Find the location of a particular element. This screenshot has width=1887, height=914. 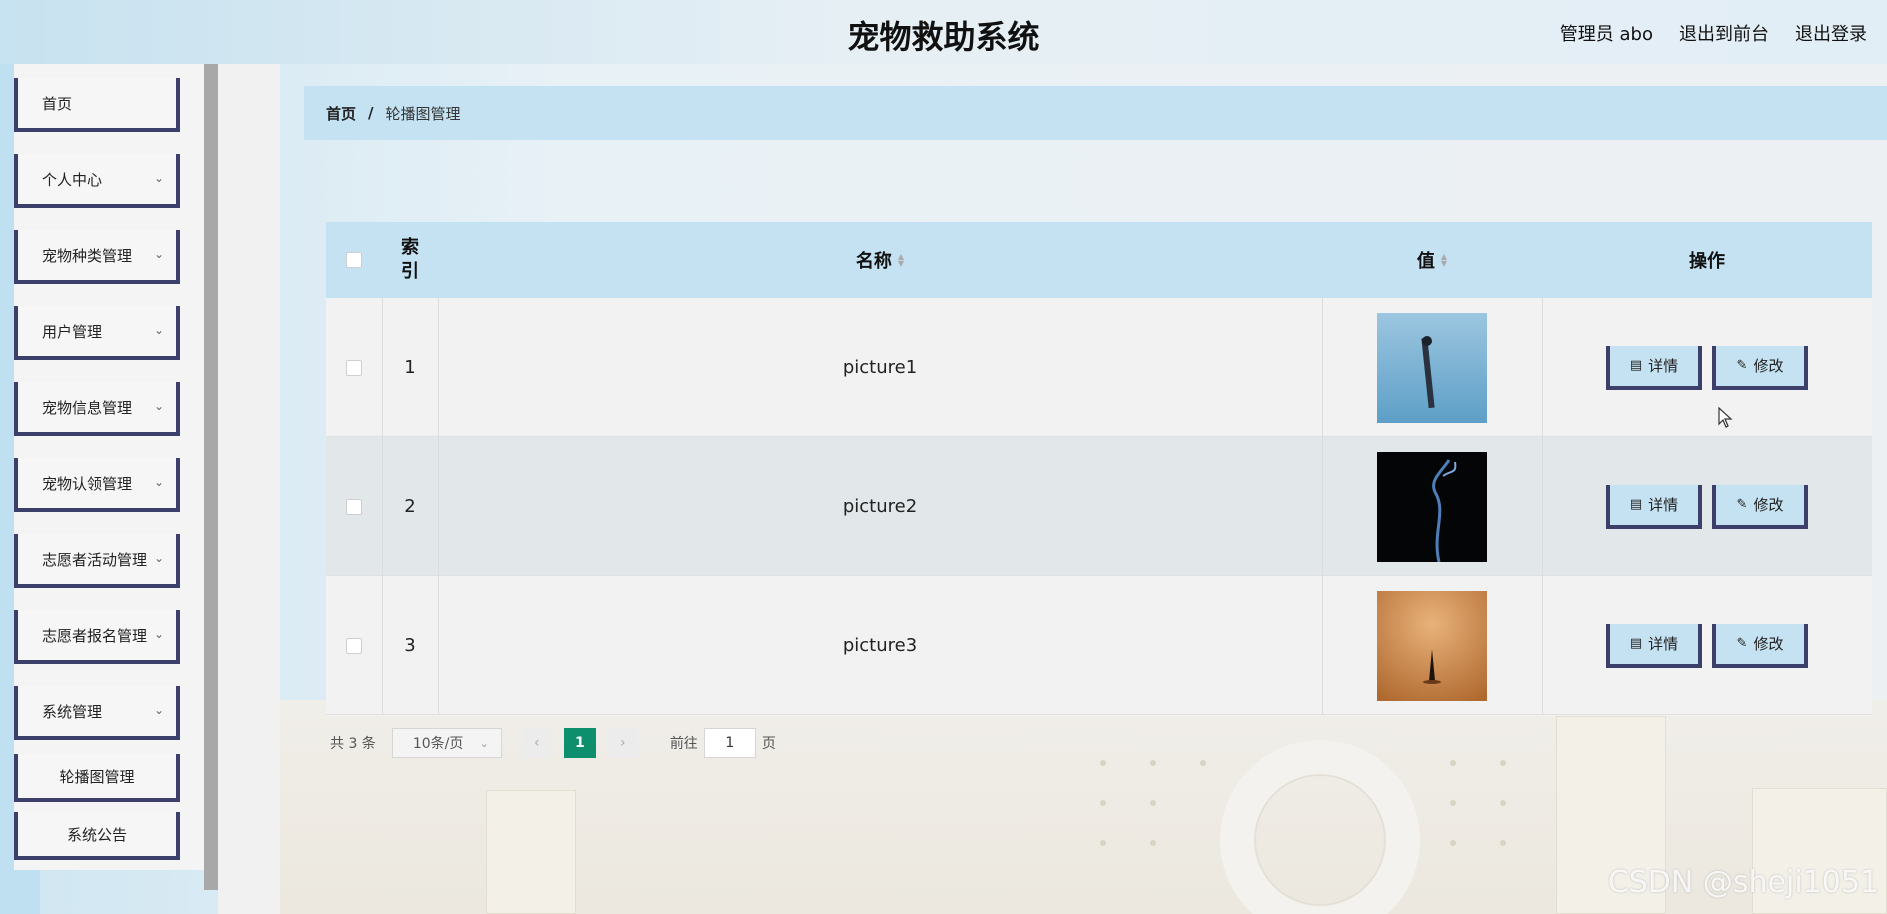

background-block is located at coordinates (531, 852).